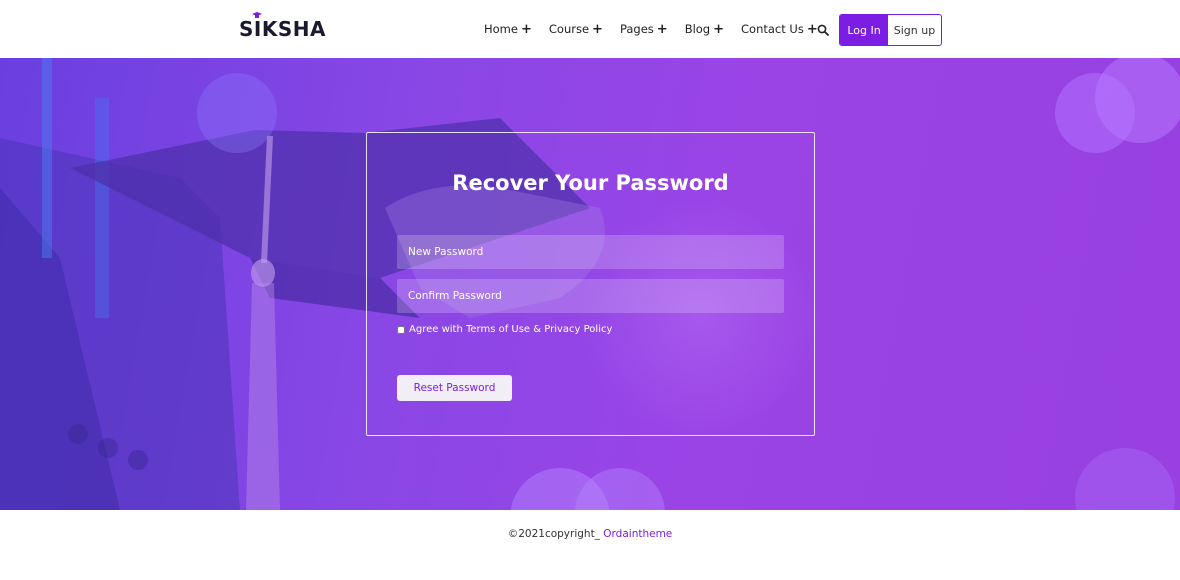  I want to click on graduation-cap-icon, so click(257, 15).